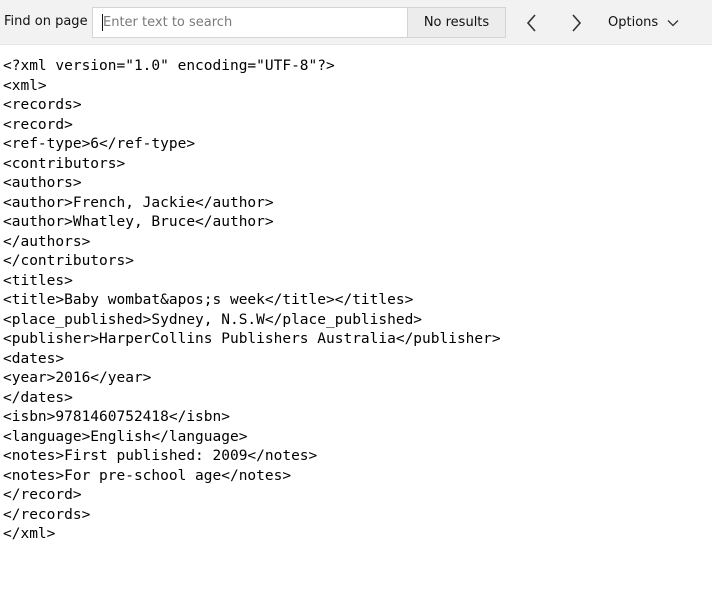 The height and width of the screenshot is (589, 712). What do you see at coordinates (160, 456) in the screenshot?
I see `xml-line: <notes>First published: 2009</notes>` at bounding box center [160, 456].